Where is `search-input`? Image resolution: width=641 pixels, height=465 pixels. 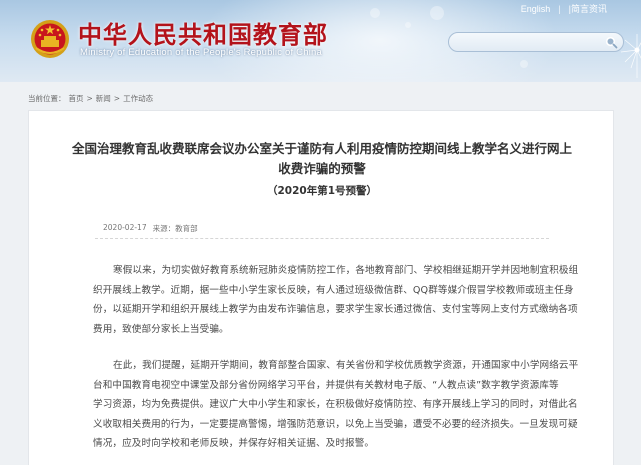 search-input is located at coordinates (536, 42).